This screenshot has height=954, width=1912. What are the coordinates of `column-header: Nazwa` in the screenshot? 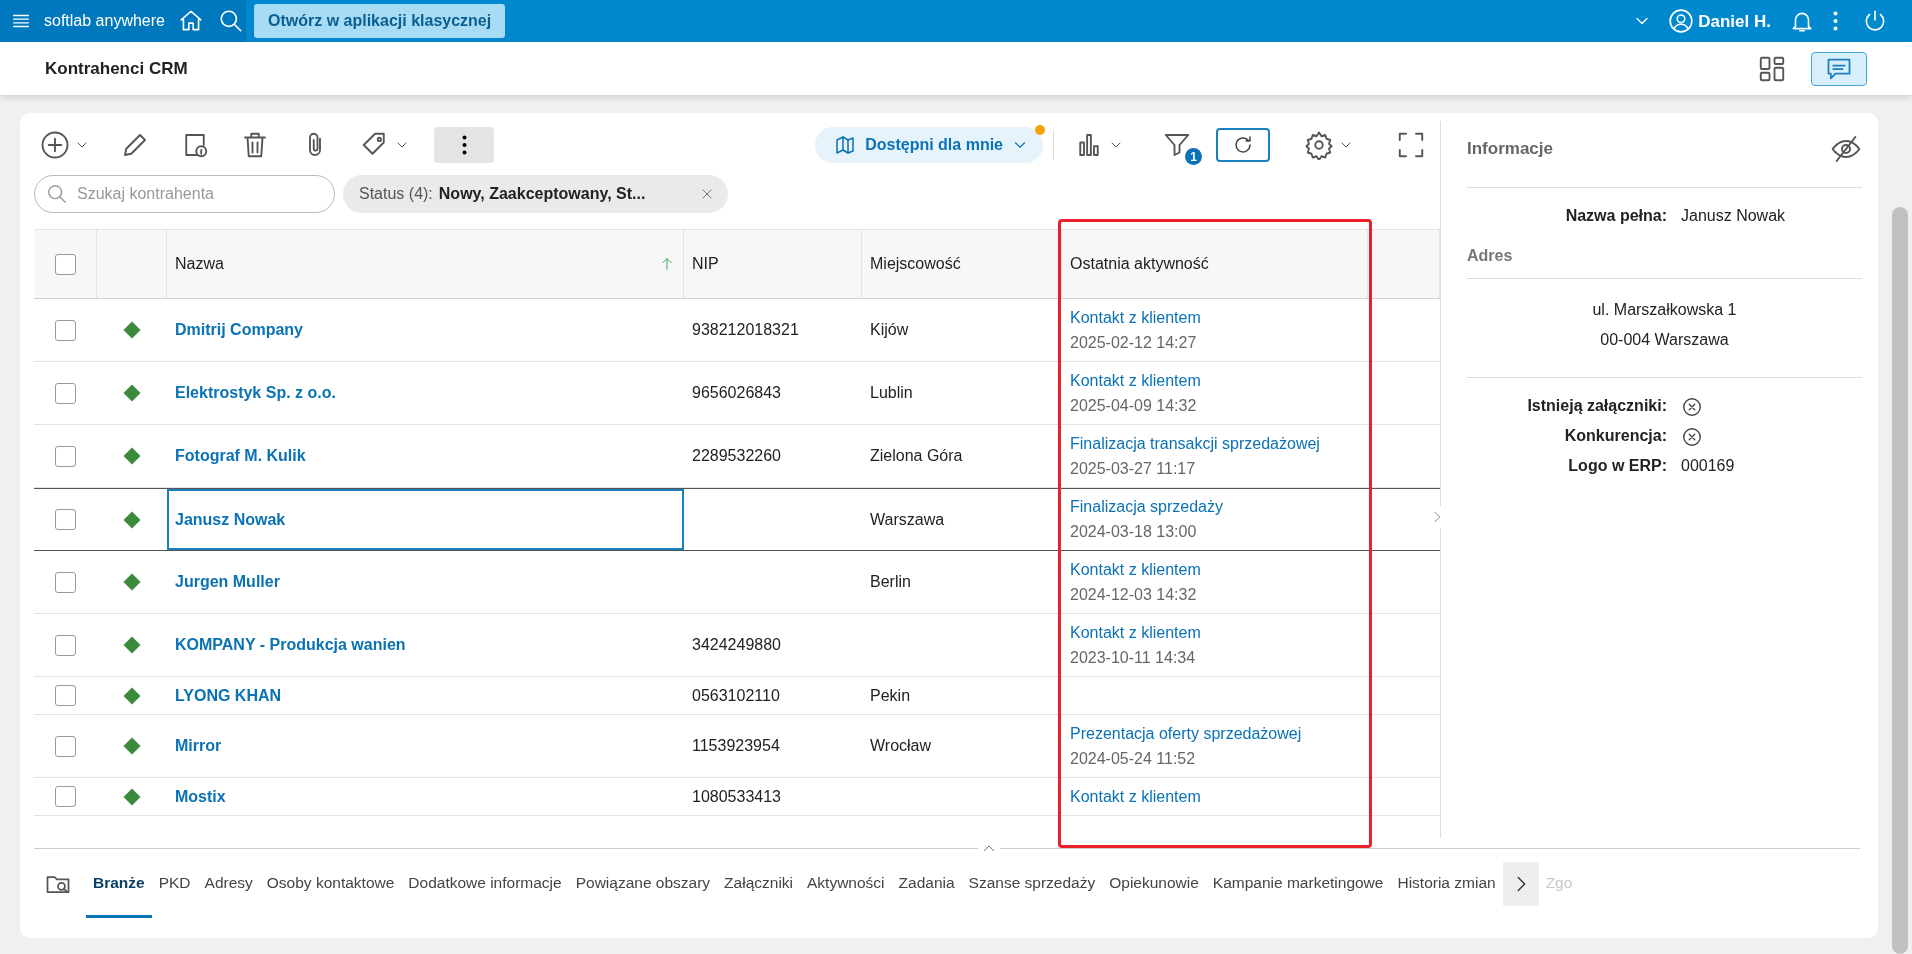 It's located at (199, 264).